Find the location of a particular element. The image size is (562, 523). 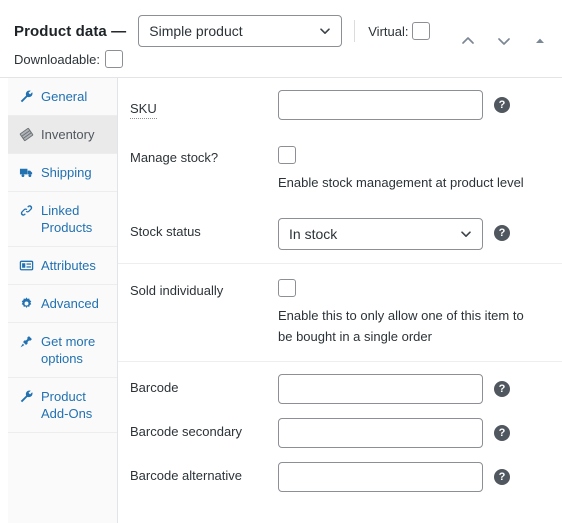

manage-stock-checkbox is located at coordinates (287, 155).